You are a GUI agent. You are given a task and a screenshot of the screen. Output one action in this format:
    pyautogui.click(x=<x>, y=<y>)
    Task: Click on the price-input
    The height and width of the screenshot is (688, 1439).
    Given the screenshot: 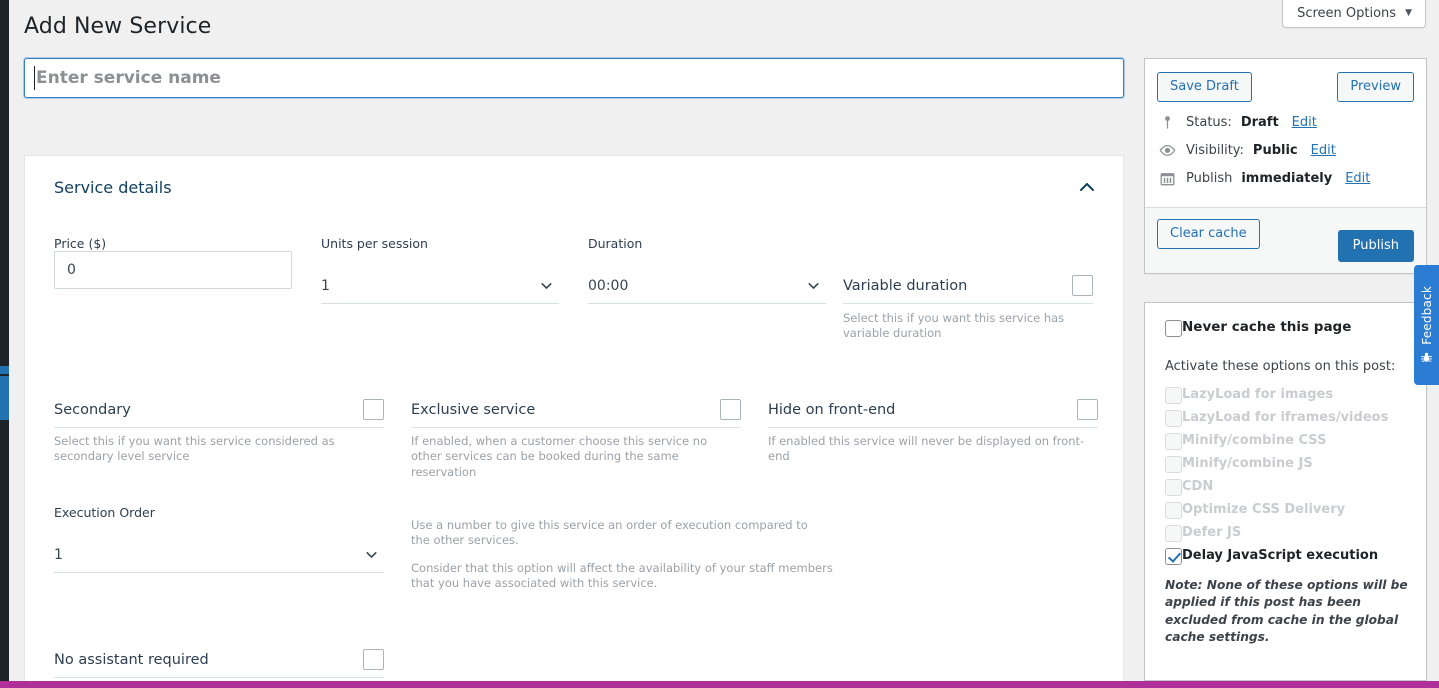 What is the action you would take?
    pyautogui.click(x=173, y=270)
    